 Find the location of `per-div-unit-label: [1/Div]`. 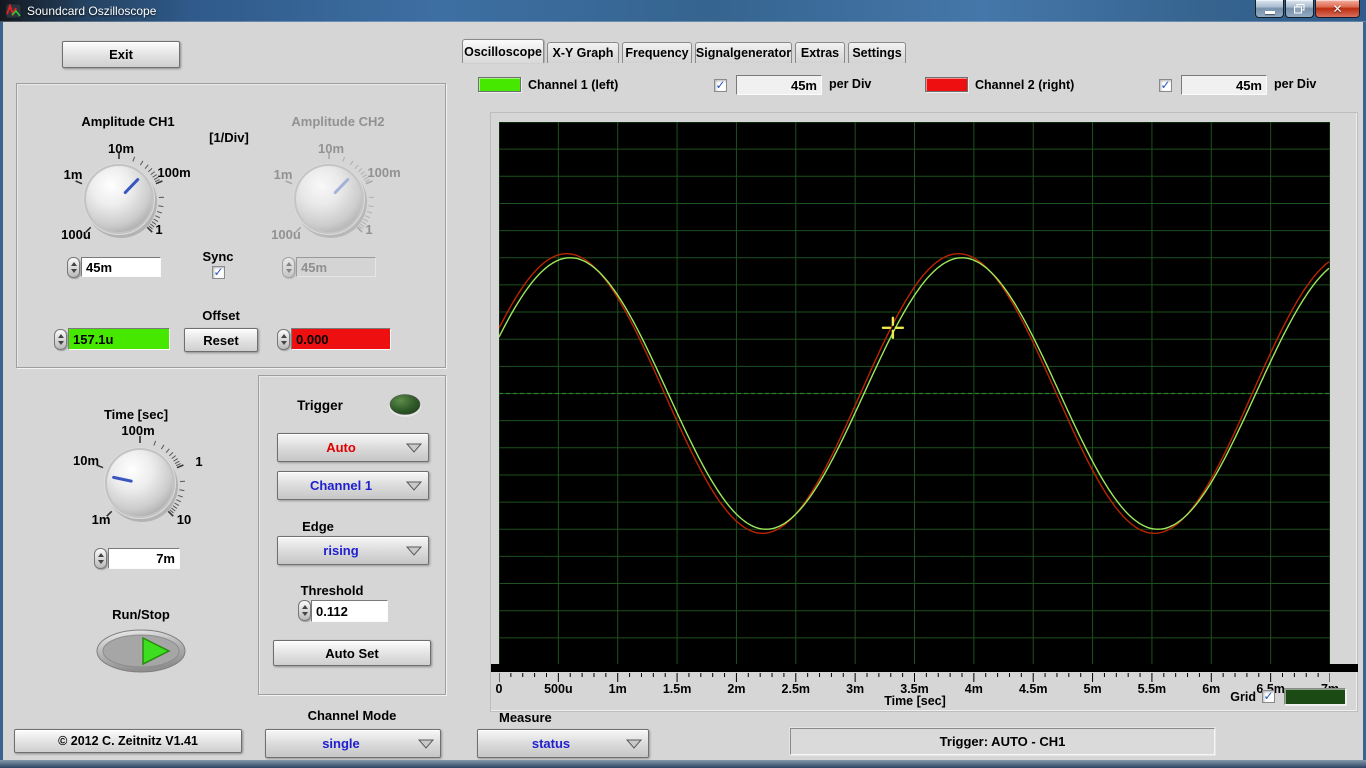

per-div-unit-label: [1/Div] is located at coordinates (229, 137).